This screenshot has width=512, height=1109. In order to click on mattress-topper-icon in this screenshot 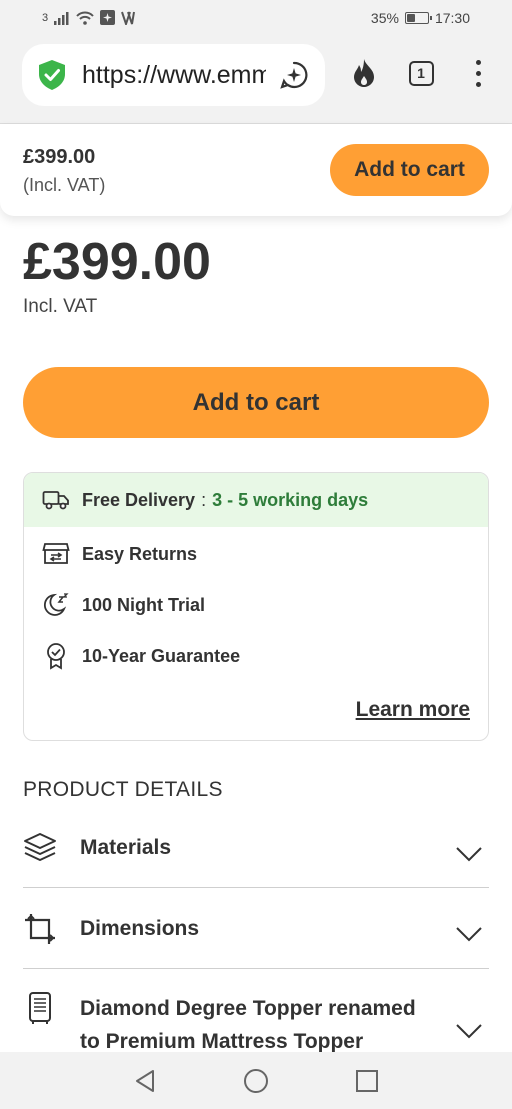, I will do `click(40, 1008)`.